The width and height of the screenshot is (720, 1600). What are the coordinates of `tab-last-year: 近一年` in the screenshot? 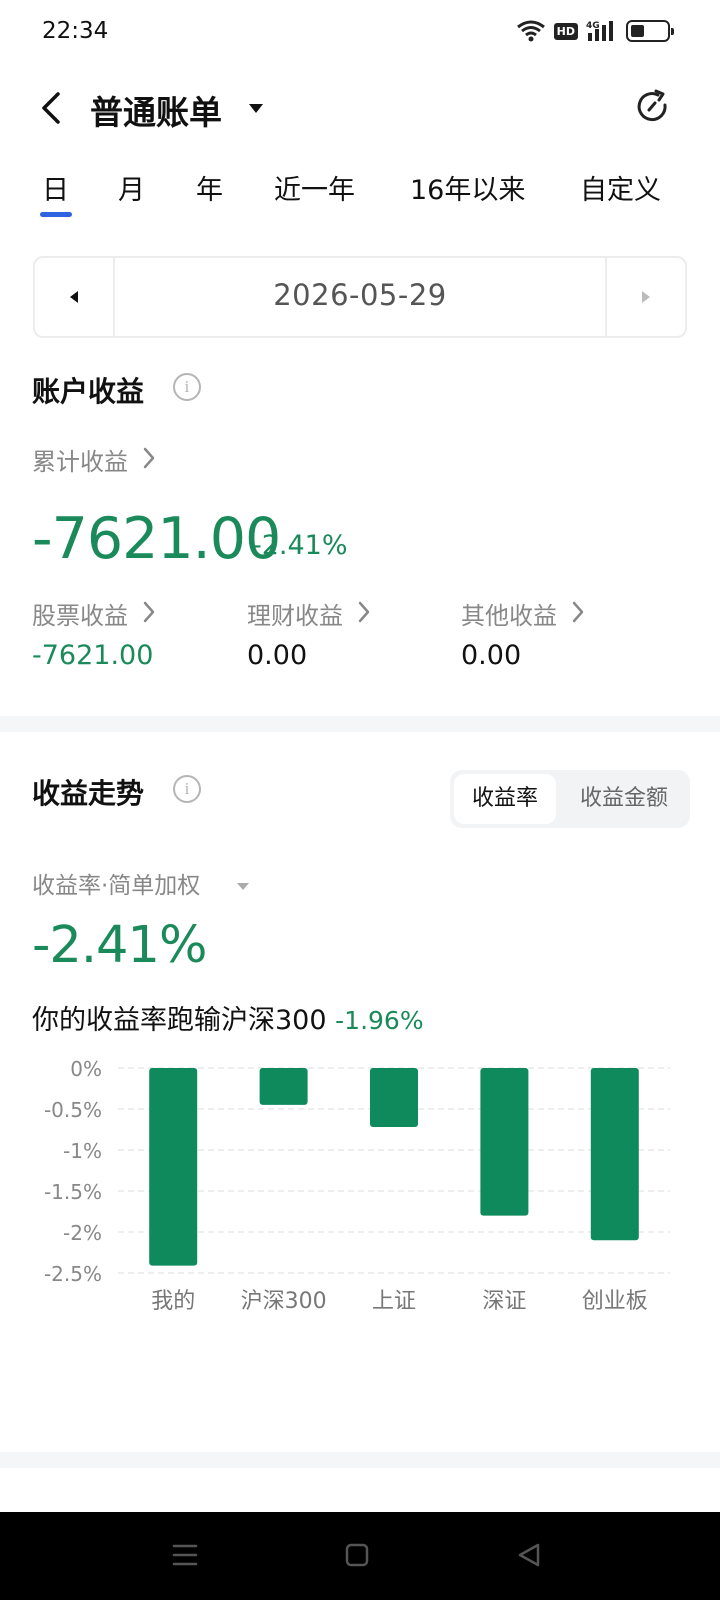 It's located at (314, 187).